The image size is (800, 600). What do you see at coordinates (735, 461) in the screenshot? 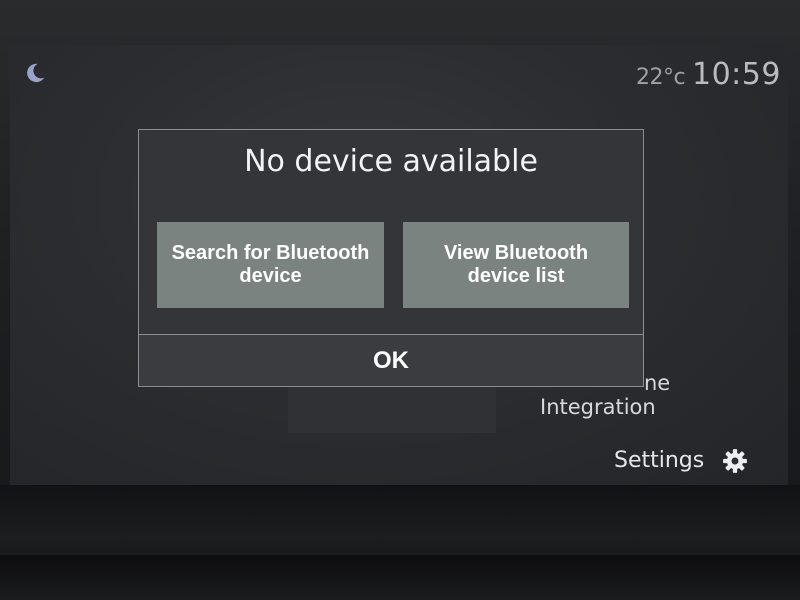
I see `gear-icon` at bounding box center [735, 461].